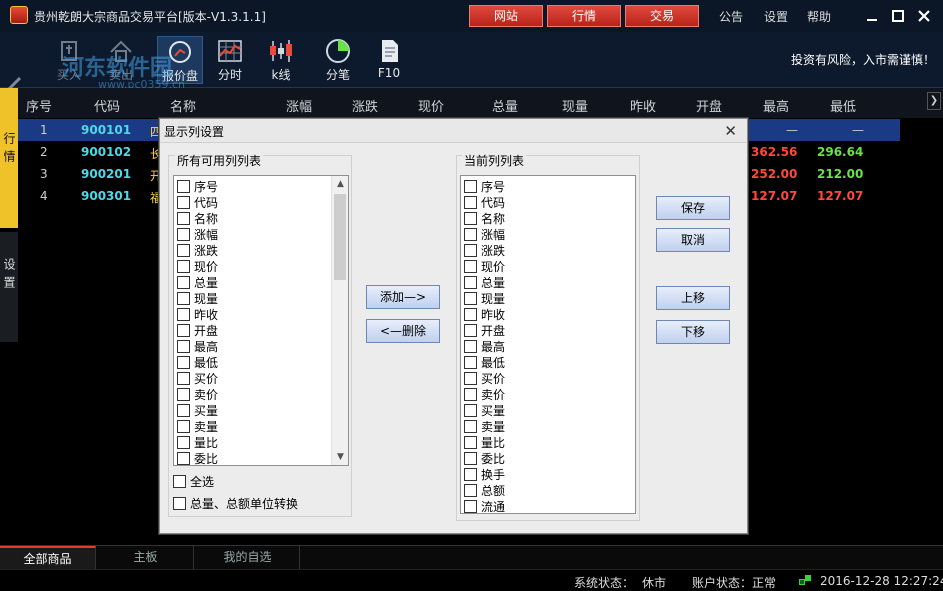 The image size is (943, 591). I want to click on available-scrollbar: ▲ ▼, so click(339, 320).